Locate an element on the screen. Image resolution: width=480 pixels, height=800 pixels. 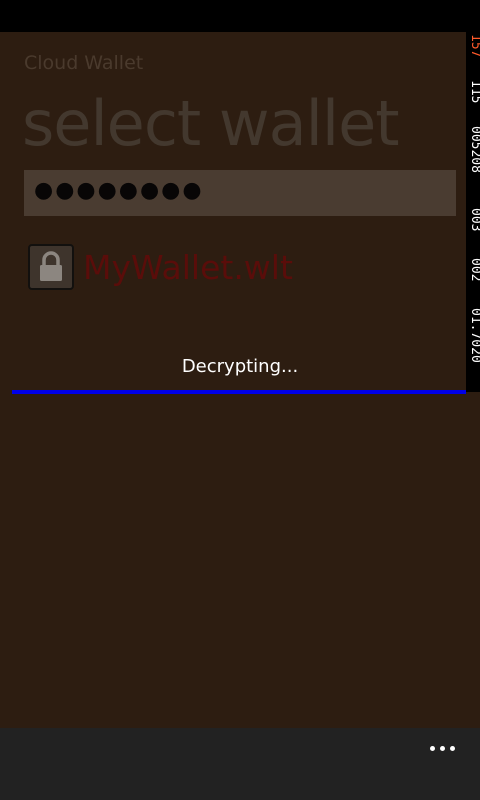
progress-bar-fill is located at coordinates (239, 392).